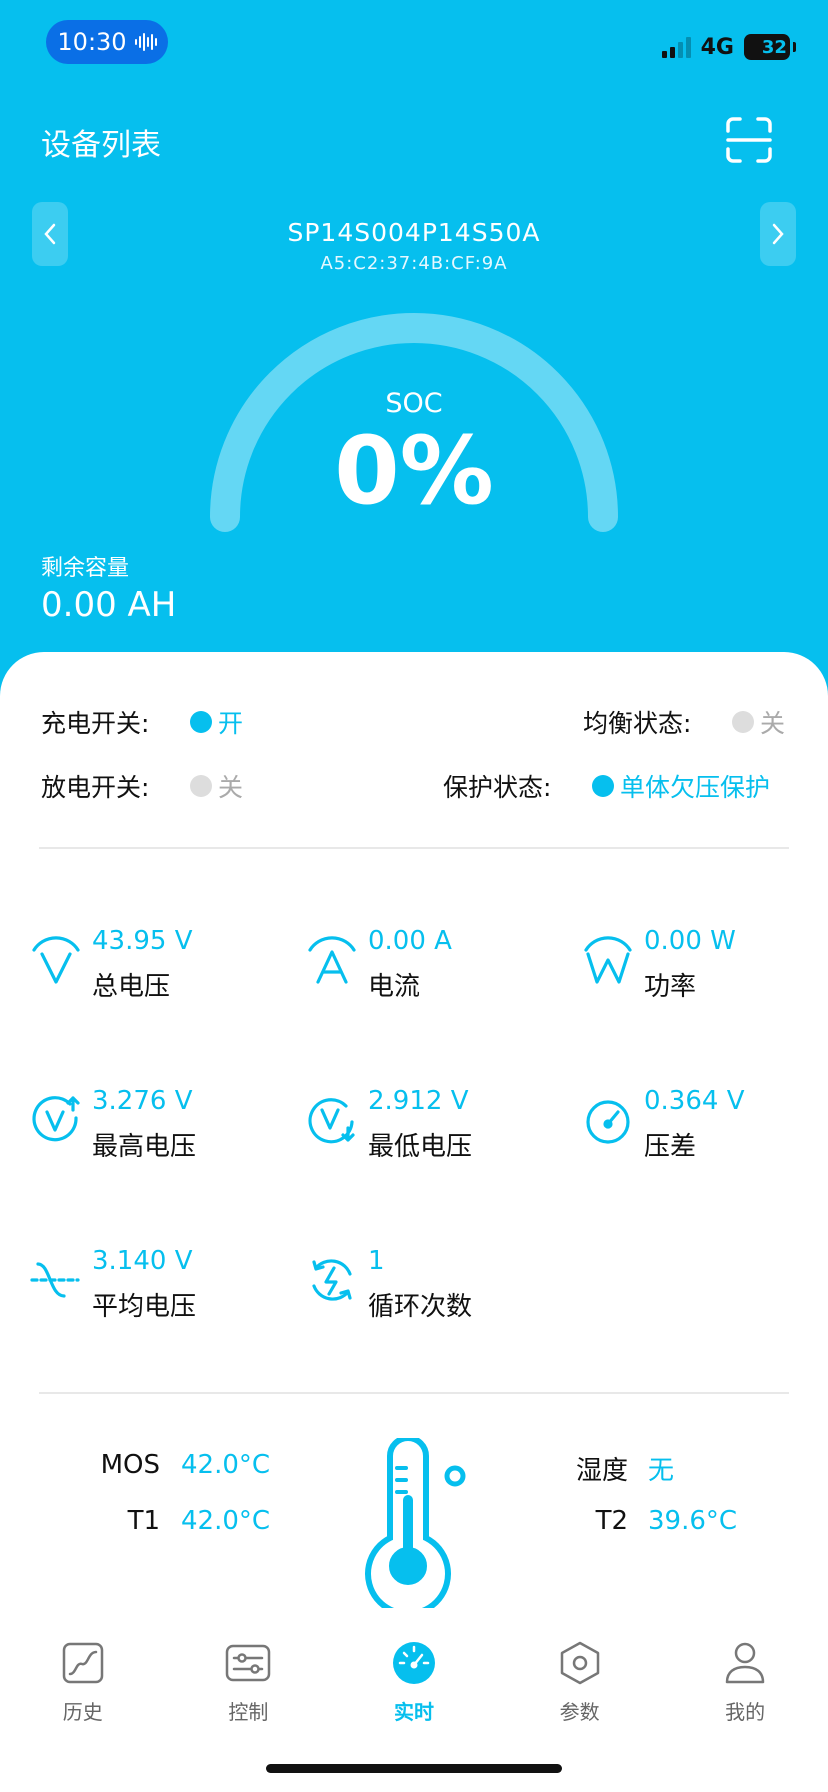 The width and height of the screenshot is (828, 1792). I want to click on metric-total-voltage: 43.95 V 总电压, so click(155, 971).